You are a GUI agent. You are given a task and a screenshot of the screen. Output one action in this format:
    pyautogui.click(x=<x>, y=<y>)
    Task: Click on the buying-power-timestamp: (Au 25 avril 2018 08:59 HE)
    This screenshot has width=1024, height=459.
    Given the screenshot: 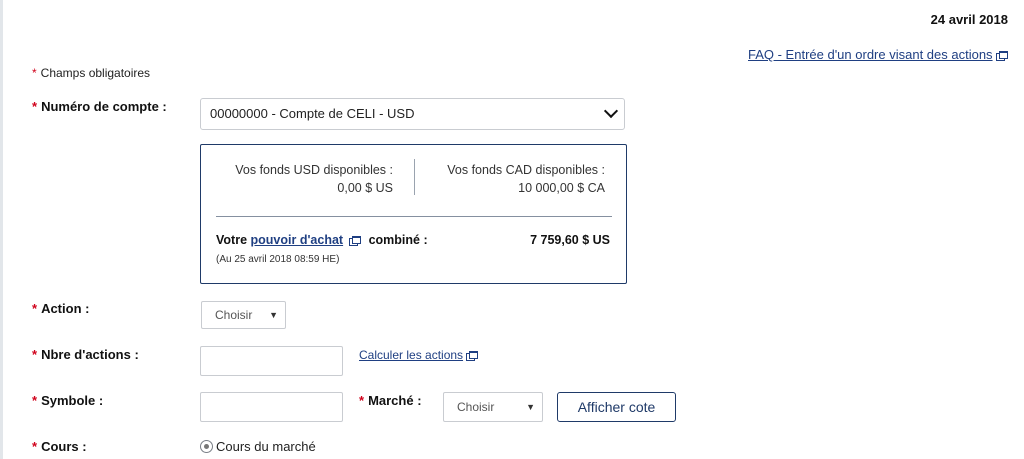 What is the action you would take?
    pyautogui.click(x=278, y=259)
    